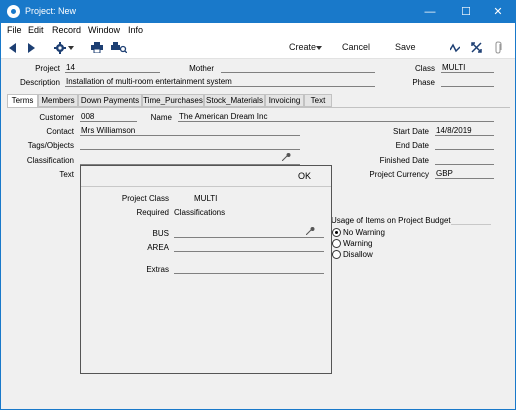 This screenshot has width=516, height=410. What do you see at coordinates (399, 174) in the screenshot?
I see `project-currency-label: Project Currency` at bounding box center [399, 174].